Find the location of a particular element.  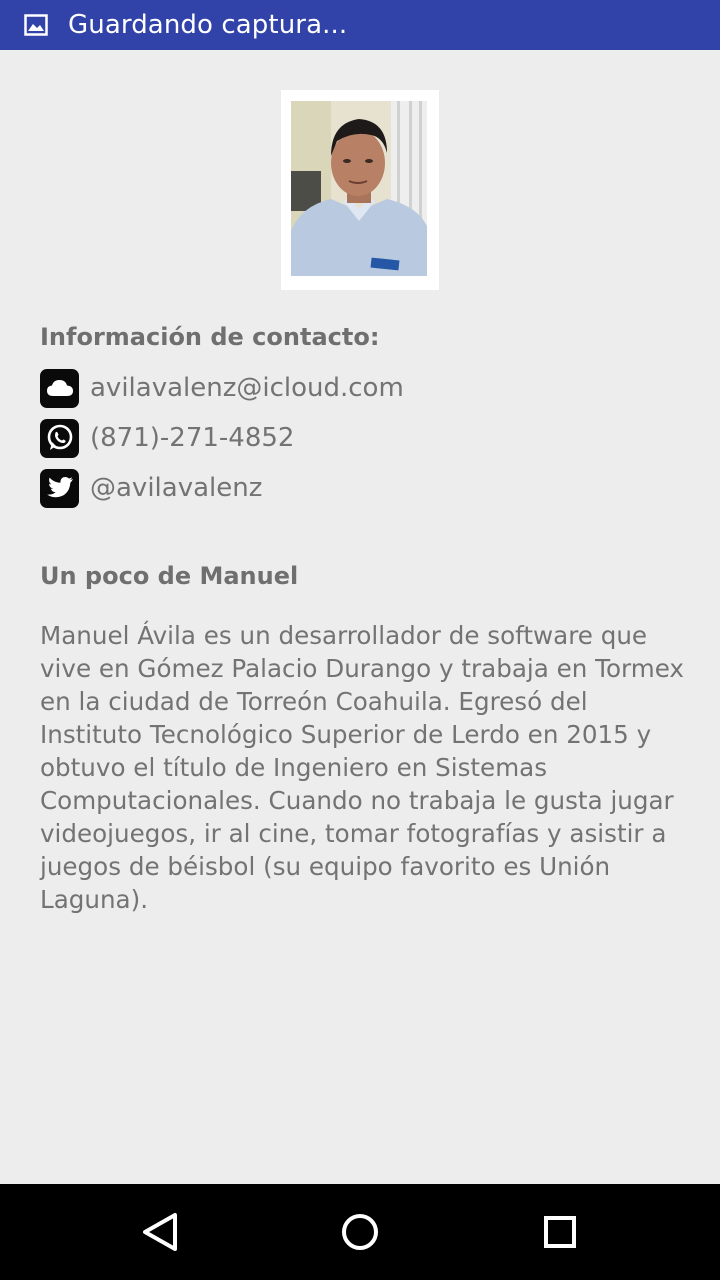

profile-photo-frame is located at coordinates (360, 190).